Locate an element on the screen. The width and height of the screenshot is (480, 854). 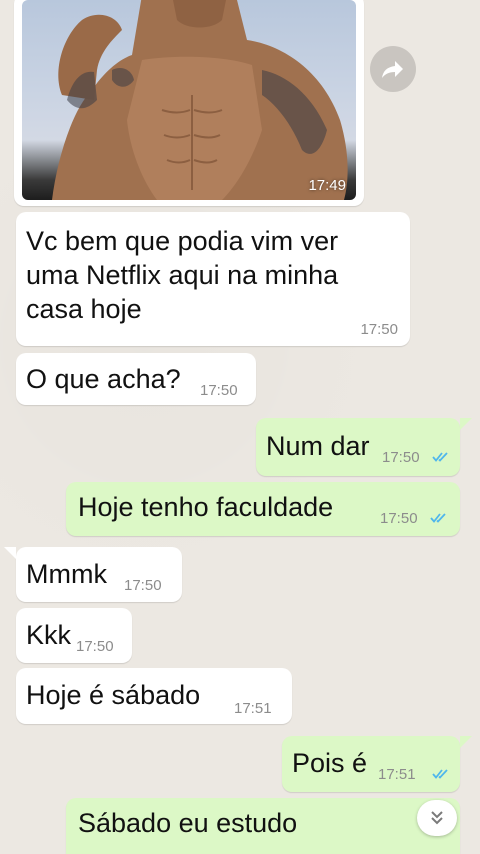
message-outgoing: Pois é 17:51 is located at coordinates (371, 764).